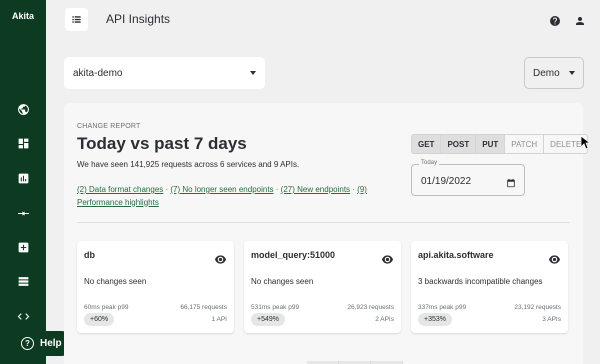  What do you see at coordinates (546, 73) in the screenshot?
I see `environment-select-value: Demo` at bounding box center [546, 73].